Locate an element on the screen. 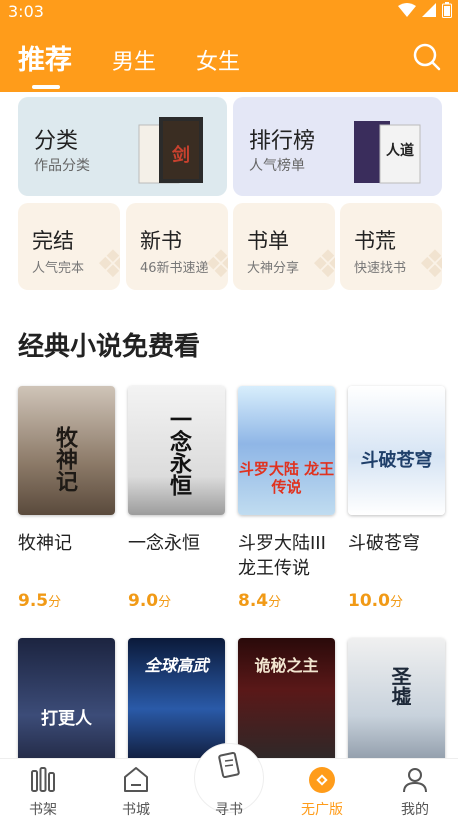 This screenshot has height=820, width=458. book-title: 斗罗大陆III龙王传说 is located at coordinates (286, 556).